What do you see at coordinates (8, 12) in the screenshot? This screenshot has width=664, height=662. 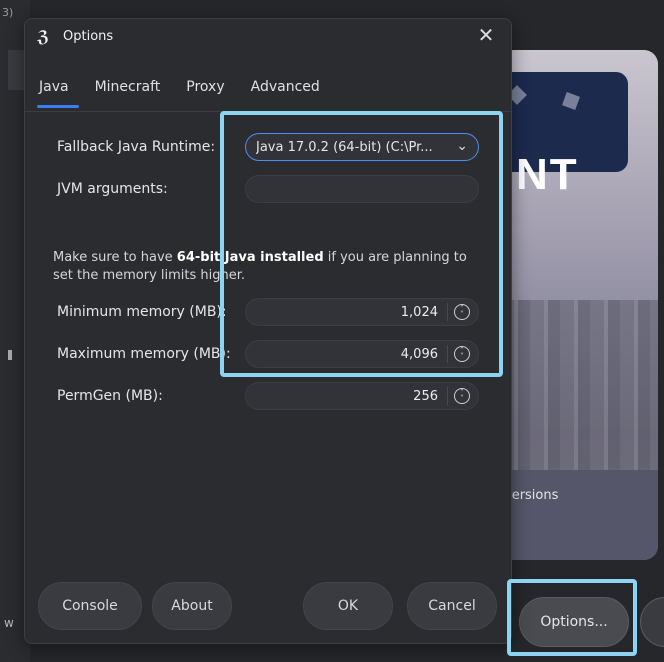 I see `launcher-corner-text: 3)` at bounding box center [8, 12].